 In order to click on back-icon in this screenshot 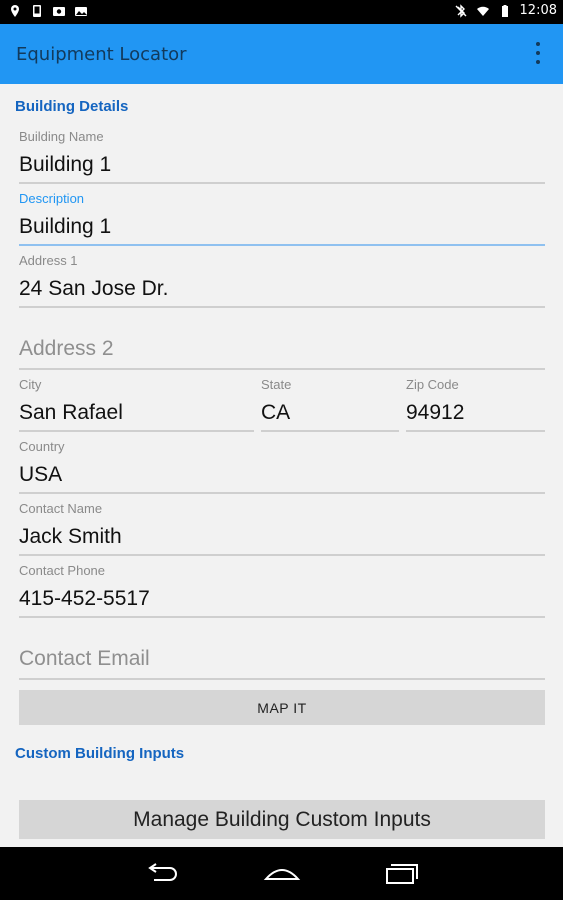, I will do `click(162, 874)`.